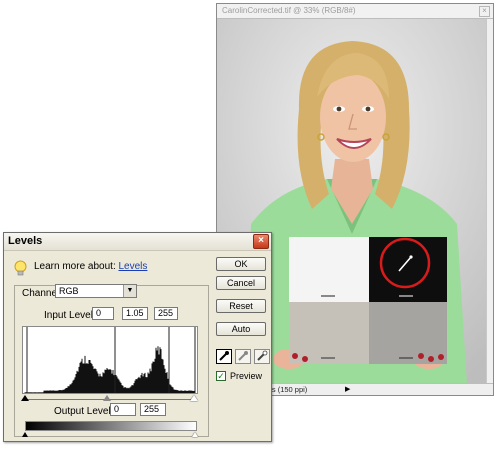 The height and width of the screenshot is (450, 500). What do you see at coordinates (484, 11) in the screenshot?
I see `image-window-close-button: ×` at bounding box center [484, 11].